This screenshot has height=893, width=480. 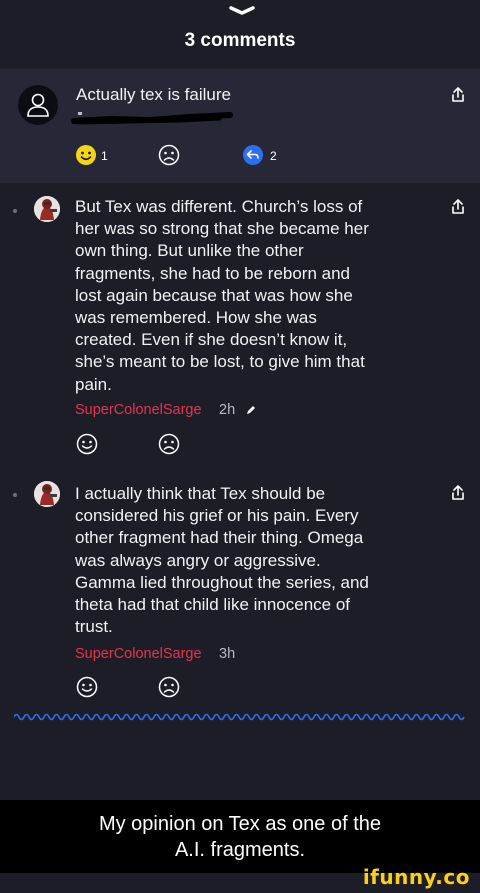 What do you see at coordinates (213, 605) in the screenshot?
I see `comment-line: theta had that child like innocence of` at bounding box center [213, 605].